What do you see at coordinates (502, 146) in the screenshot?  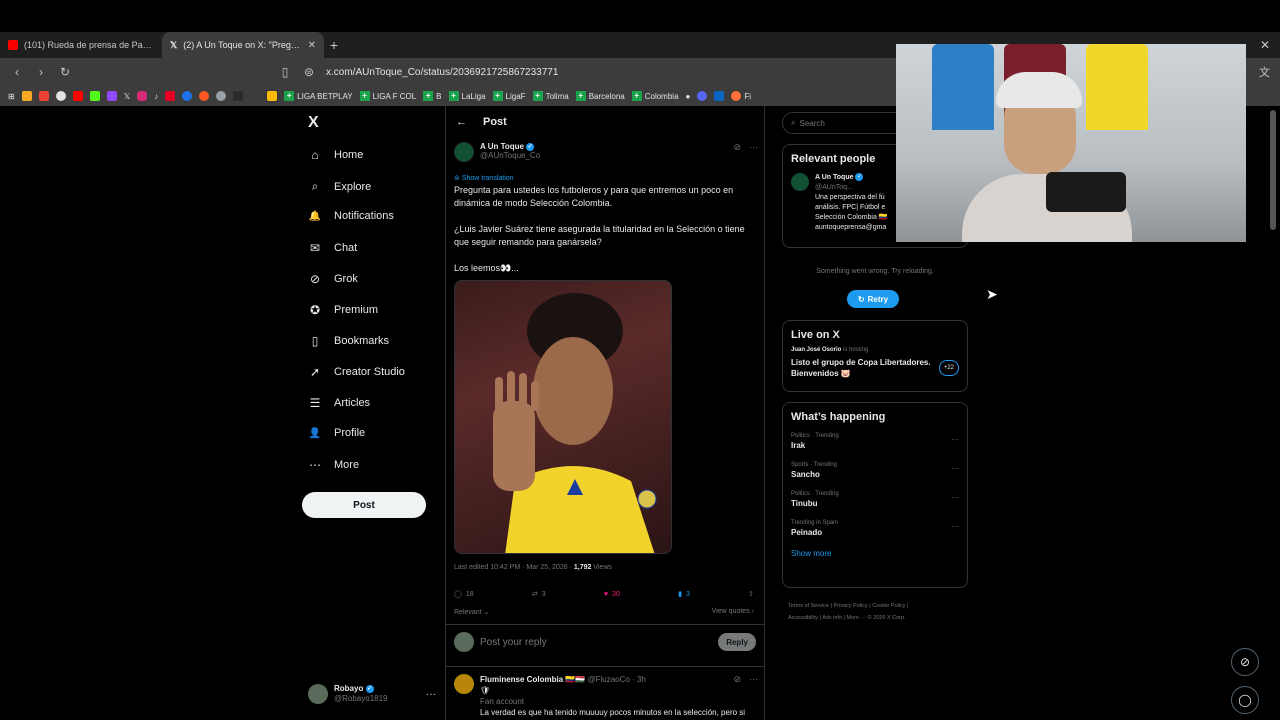 I see `author-name: A Un Toque` at bounding box center [502, 146].